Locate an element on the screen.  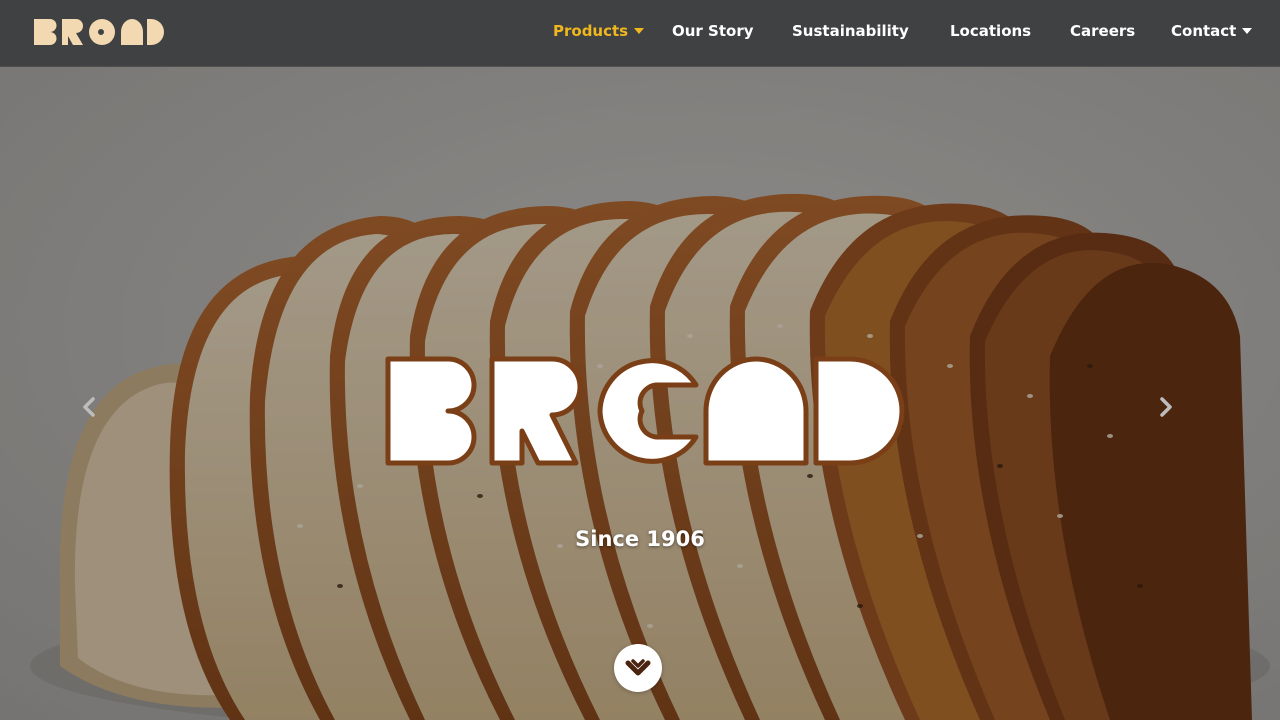
nav-item-sustainability-label: Sustainability is located at coordinates (850, 31).